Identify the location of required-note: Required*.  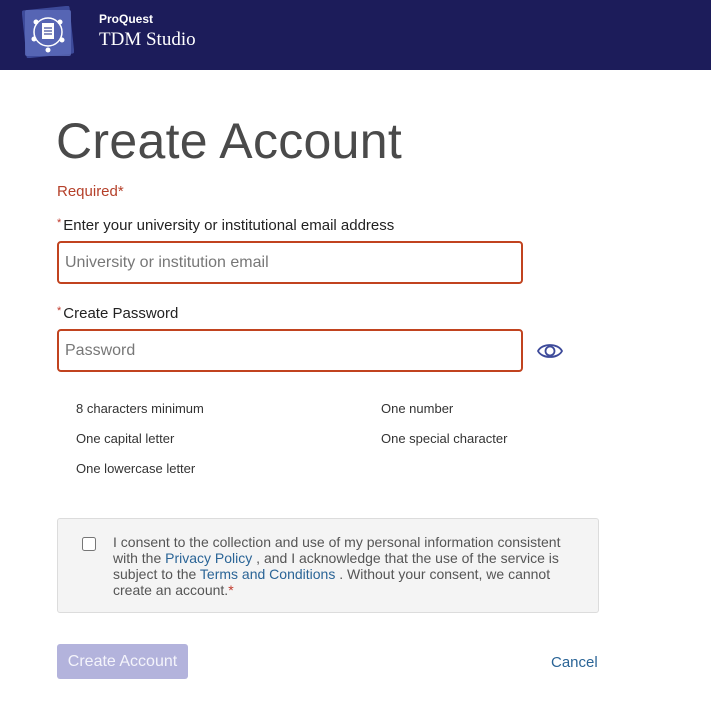
(90, 191).